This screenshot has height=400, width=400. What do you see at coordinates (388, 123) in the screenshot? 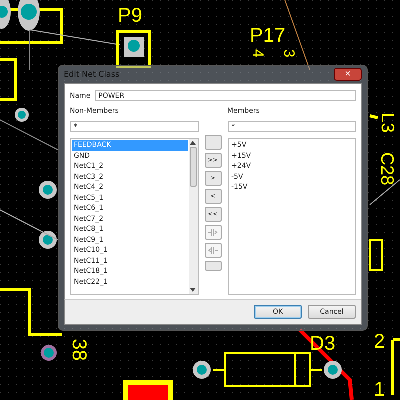
I see `silkscreen-label: L3` at bounding box center [388, 123].